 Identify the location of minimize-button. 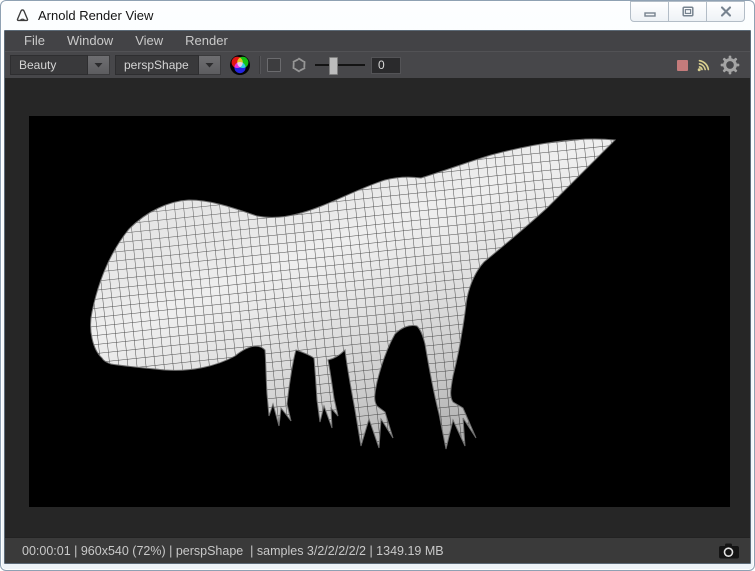
(649, 11).